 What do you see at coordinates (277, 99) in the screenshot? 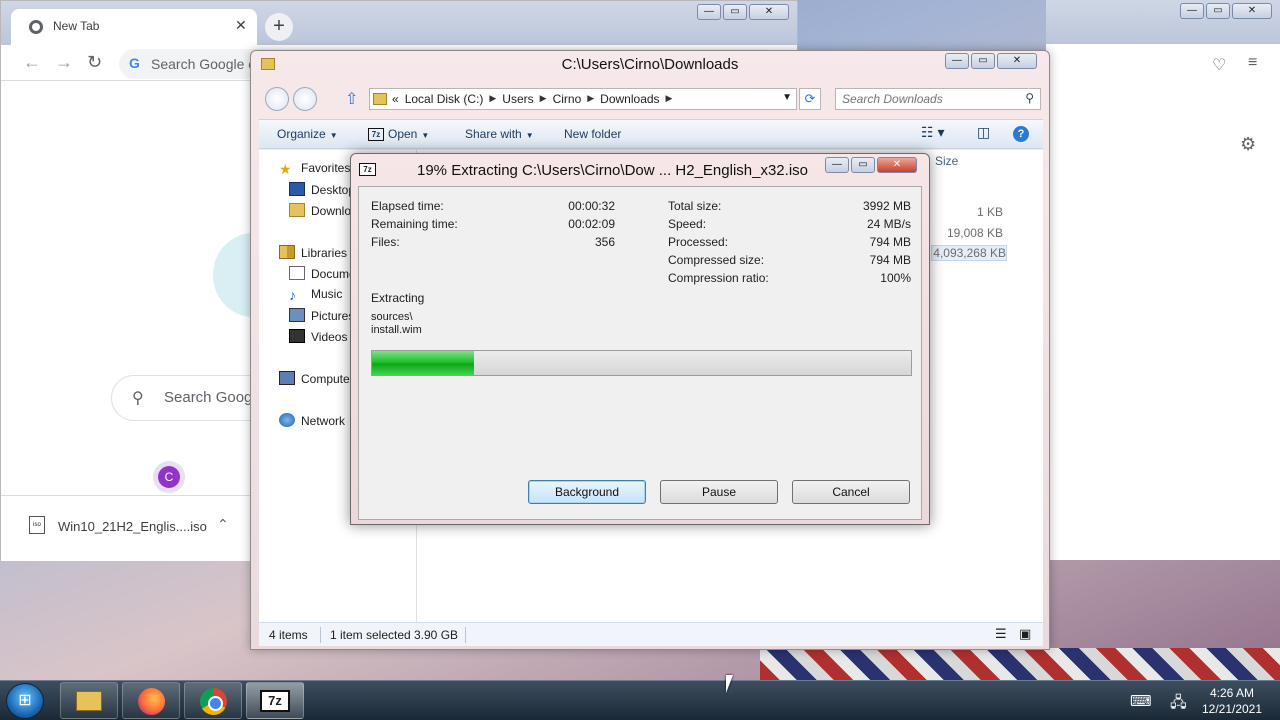
I see `back-button` at bounding box center [277, 99].